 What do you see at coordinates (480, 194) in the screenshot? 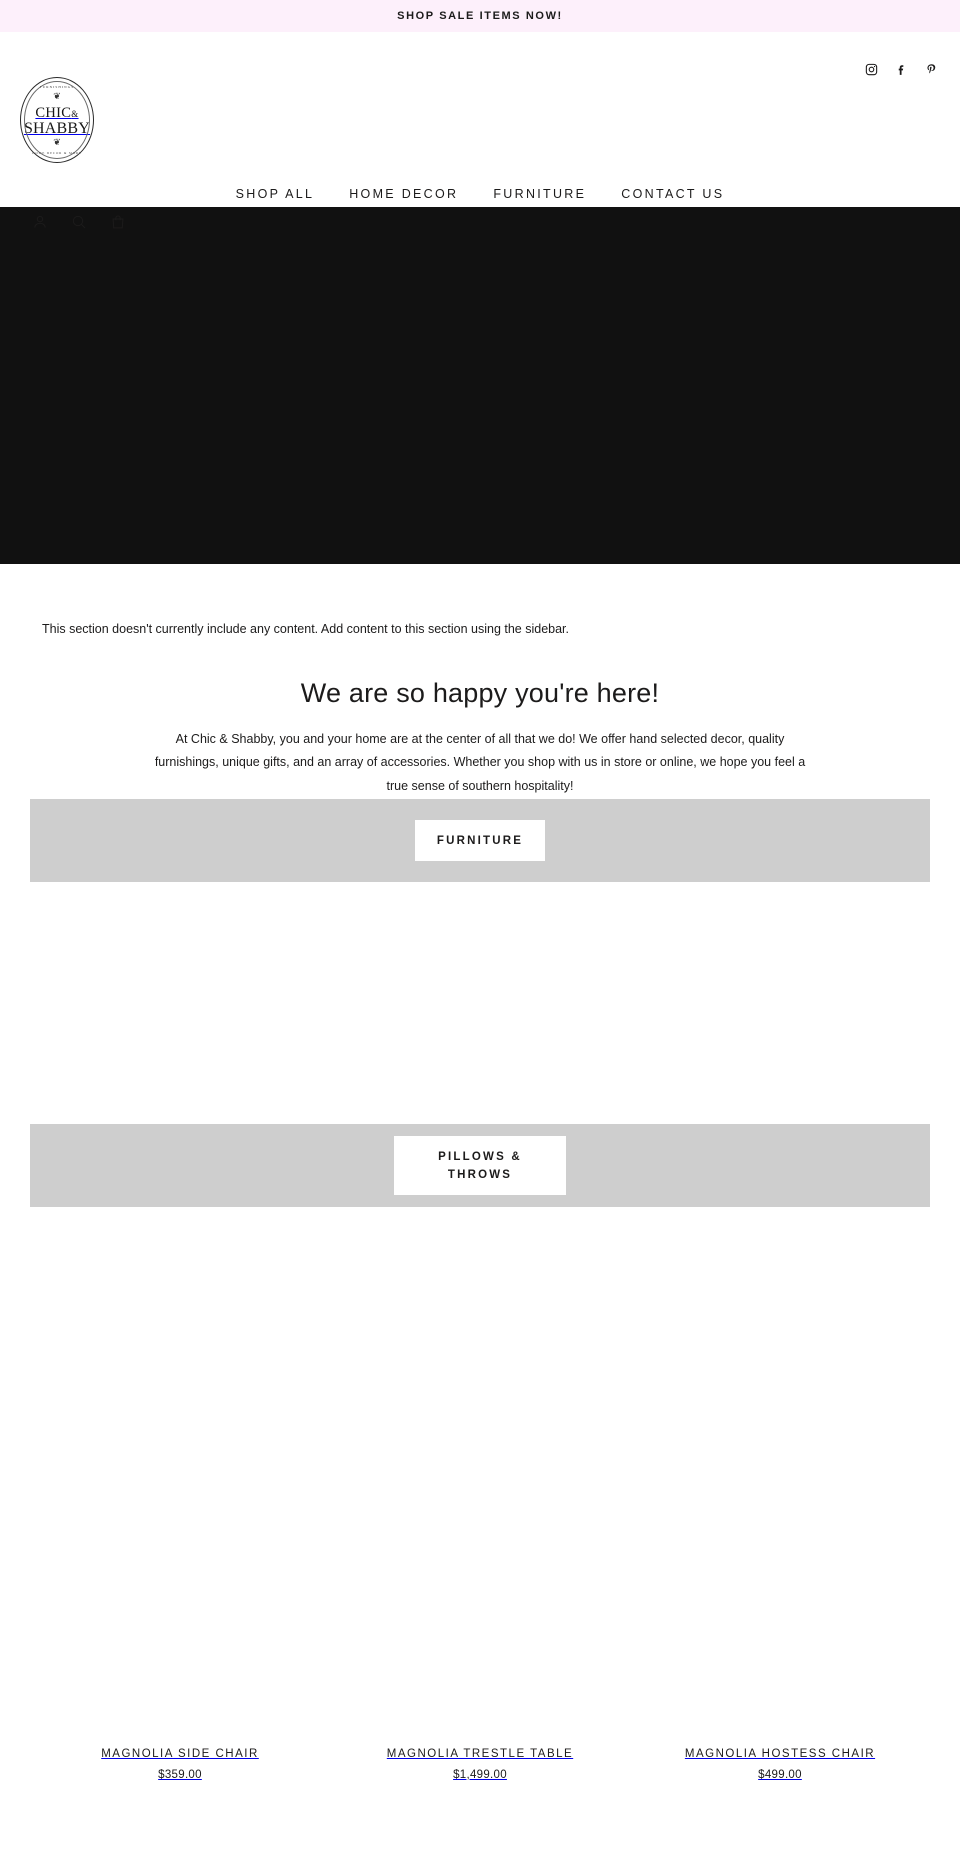
I see `main-navigation: SHOP ALL HOME DECOR FURNITURE CONTACT US` at bounding box center [480, 194].